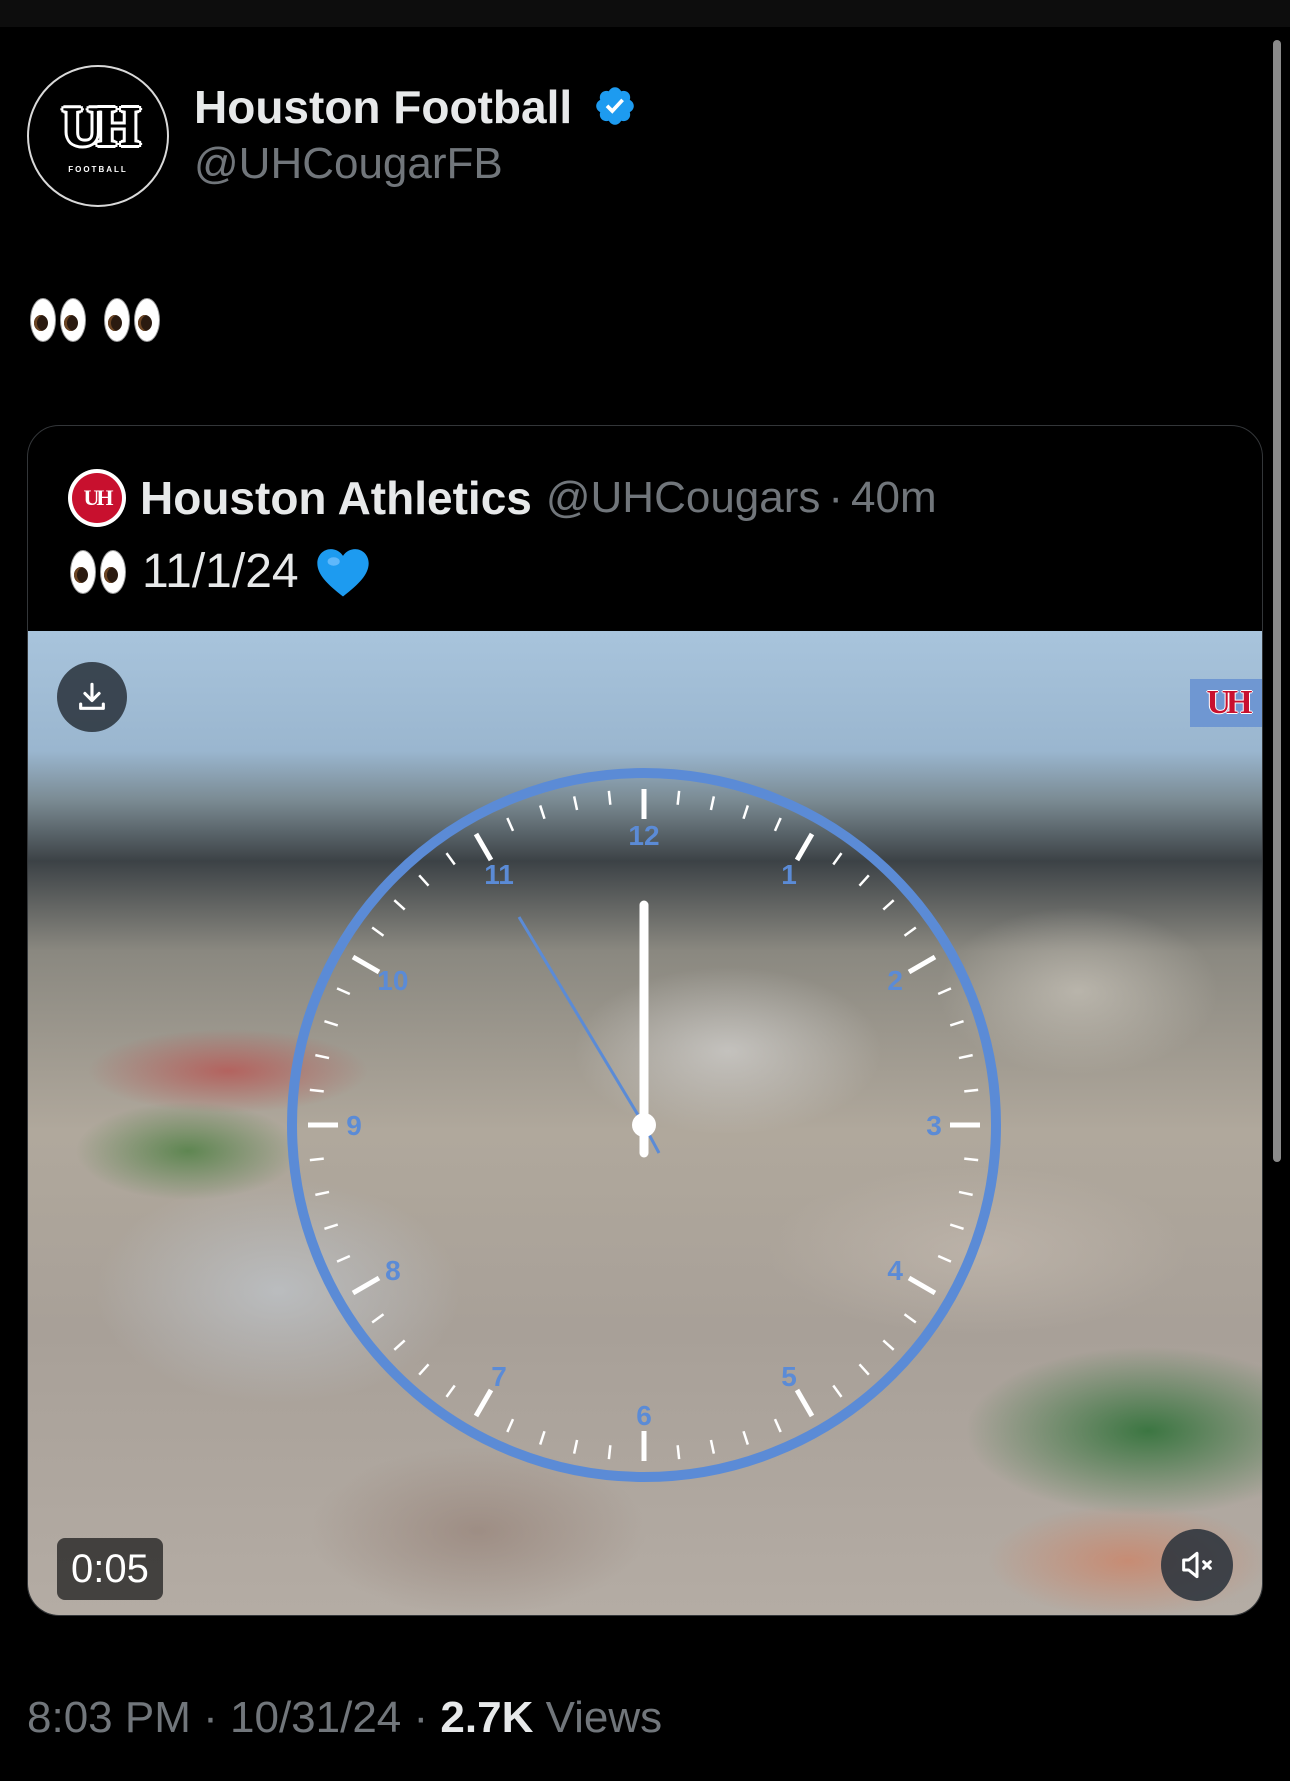 The height and width of the screenshot is (1781, 1290). I want to click on clock-number: 1, so click(789, 874).